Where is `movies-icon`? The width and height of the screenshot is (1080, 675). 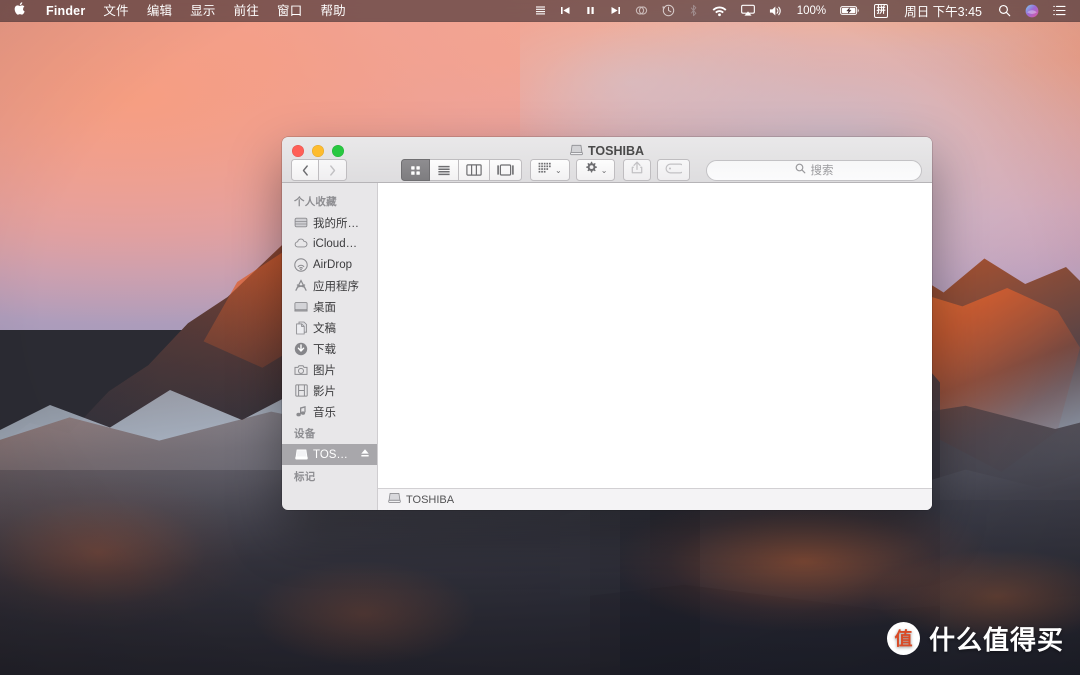
movies-icon is located at coordinates (301, 391).